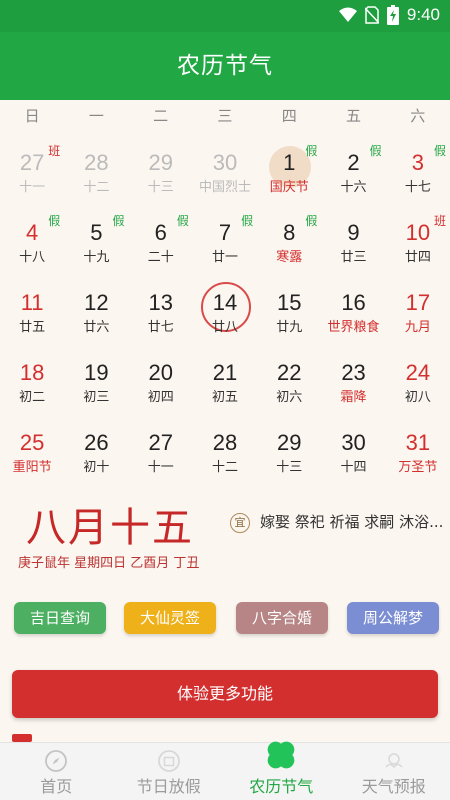 The image size is (450, 800). Describe the element at coordinates (32, 327) in the screenshot. I see `lunar-day: 廿五` at that location.